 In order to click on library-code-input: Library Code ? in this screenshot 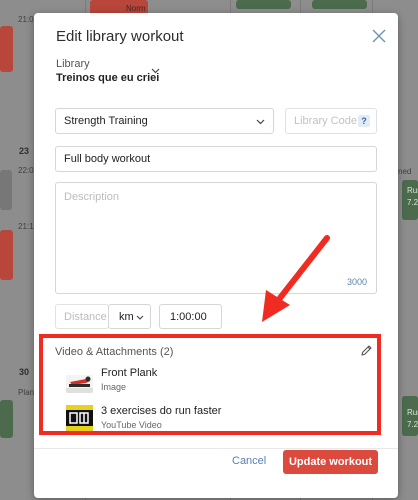, I will do `click(331, 121)`.